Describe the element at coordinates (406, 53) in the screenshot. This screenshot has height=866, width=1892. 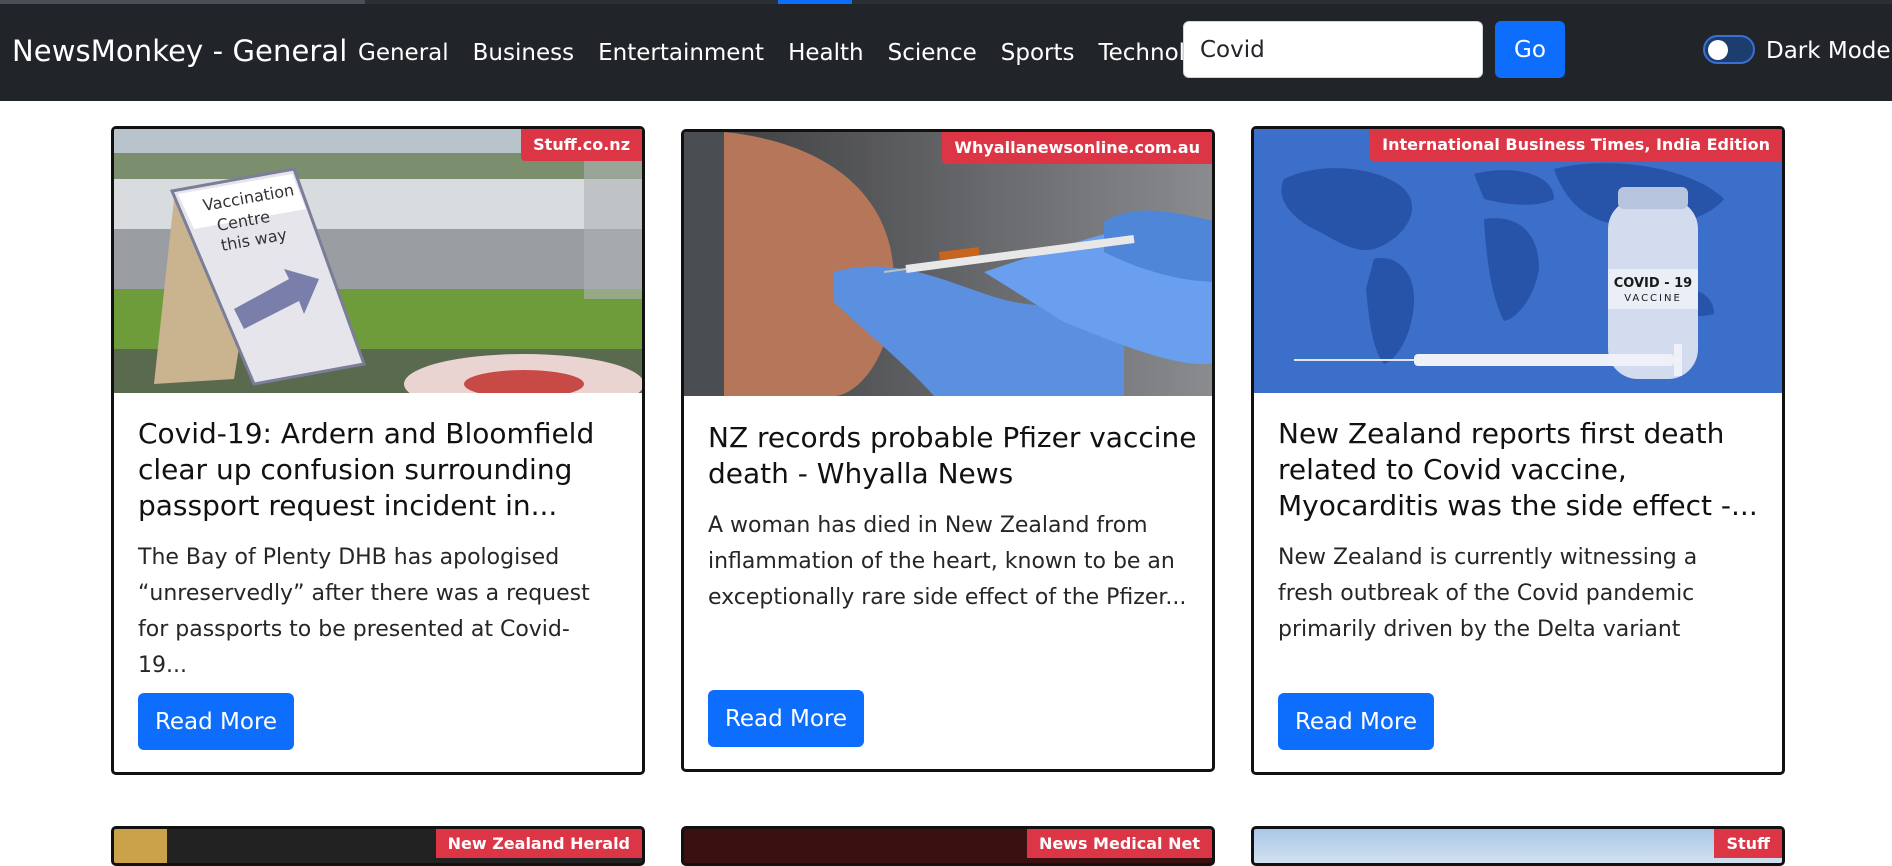
I see `nav-link-general: General` at that location.